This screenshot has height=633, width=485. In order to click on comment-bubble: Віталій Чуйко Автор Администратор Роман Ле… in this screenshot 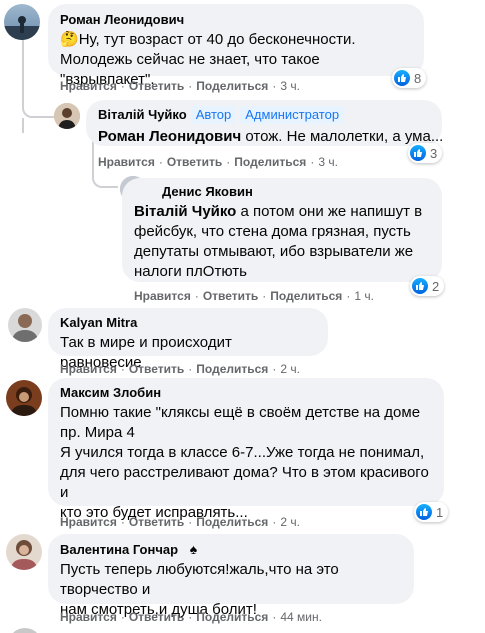, I will do `click(265, 123)`.